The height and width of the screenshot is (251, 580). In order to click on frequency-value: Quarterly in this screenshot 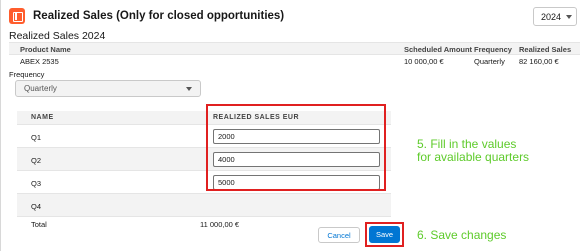, I will do `click(40, 88)`.